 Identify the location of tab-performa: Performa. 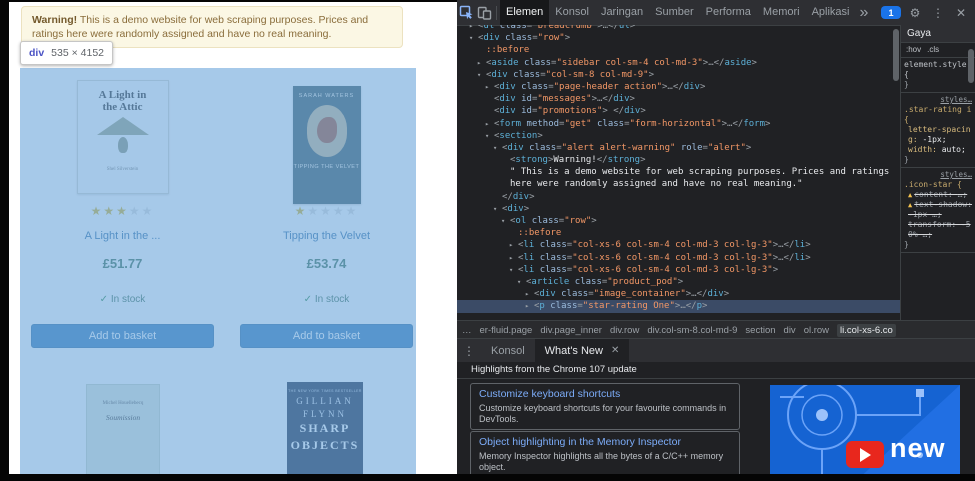
(728, 12).